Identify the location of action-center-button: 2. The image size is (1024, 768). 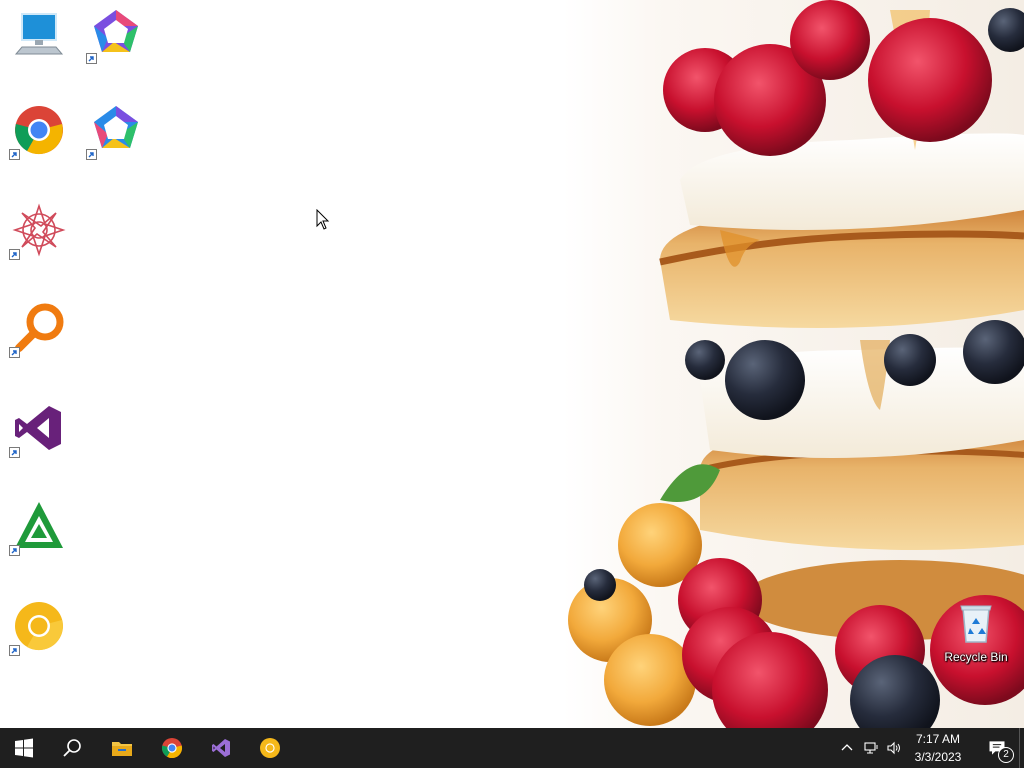
(997, 748).